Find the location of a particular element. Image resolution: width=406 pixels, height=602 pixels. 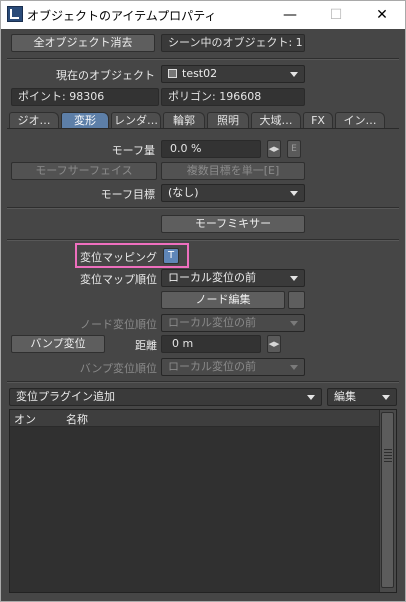

displacement-map-order-dropdown: ローカル変位の前 is located at coordinates (233, 278).